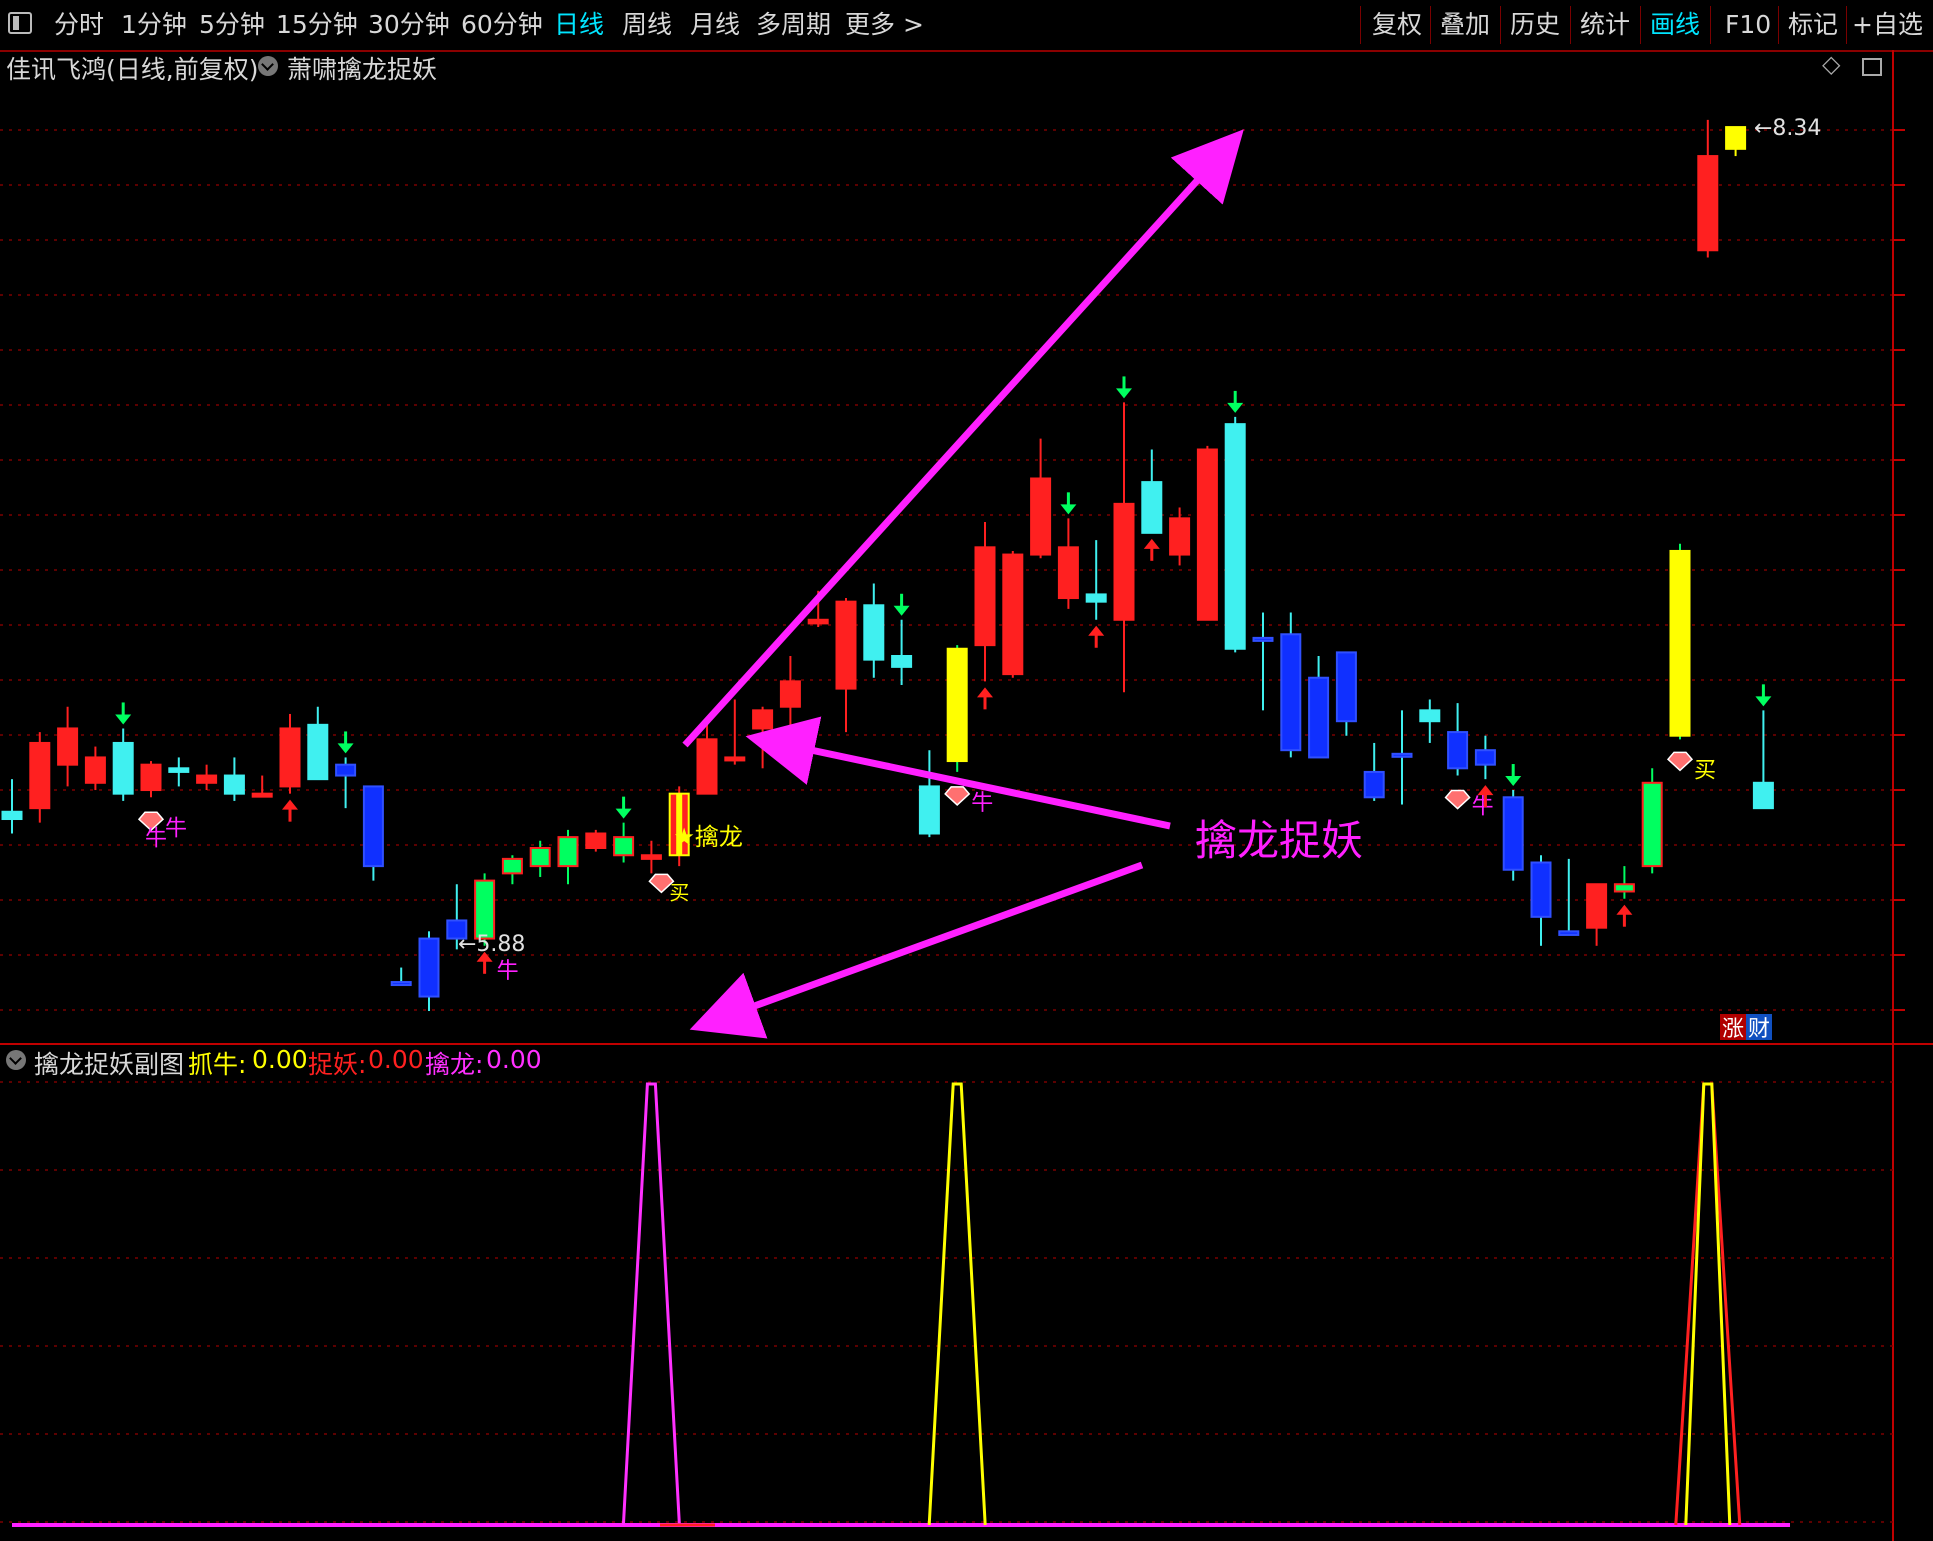 Image resolution: width=1933 pixels, height=1541 pixels. What do you see at coordinates (1787, 128) in the screenshot?
I see `high-price-label: ←8.34` at bounding box center [1787, 128].